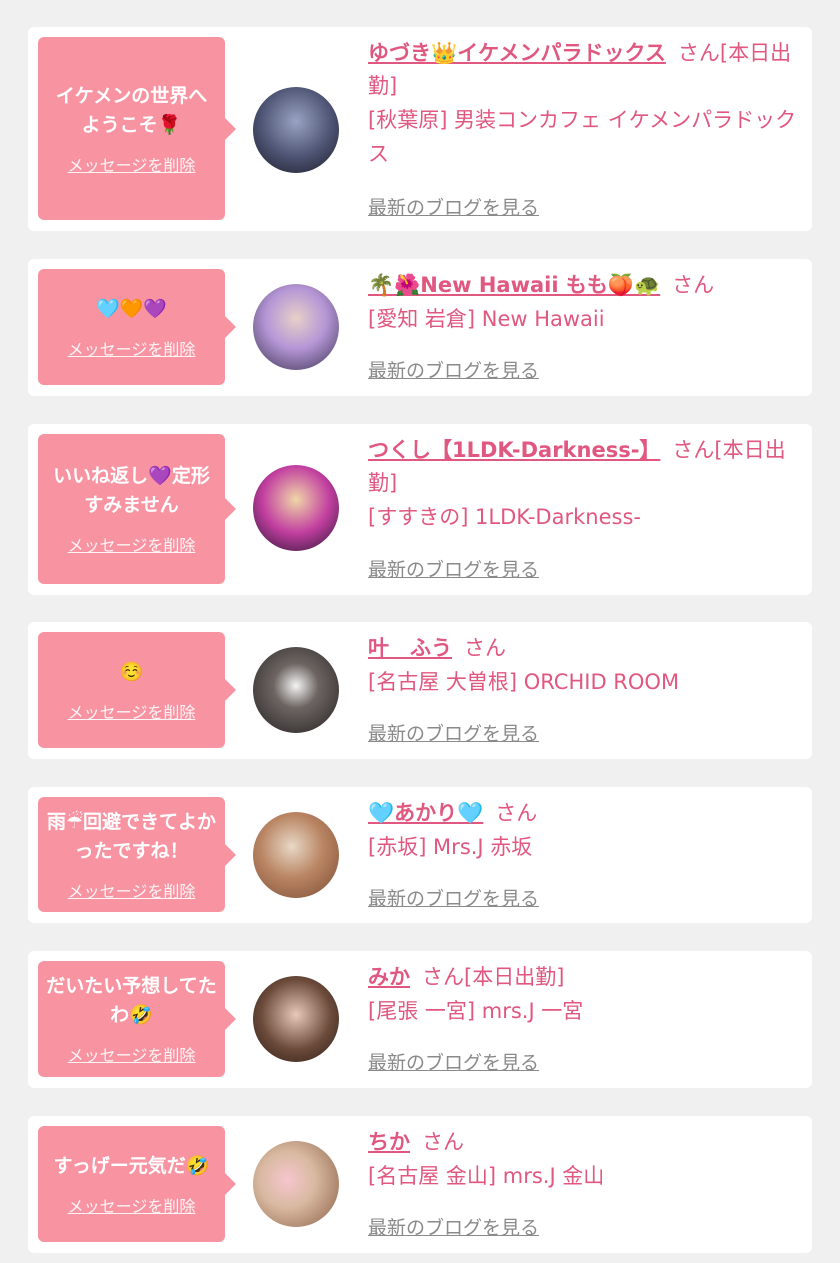  I want to click on cast-name-link: 🩵あかり🩵, so click(425, 813).